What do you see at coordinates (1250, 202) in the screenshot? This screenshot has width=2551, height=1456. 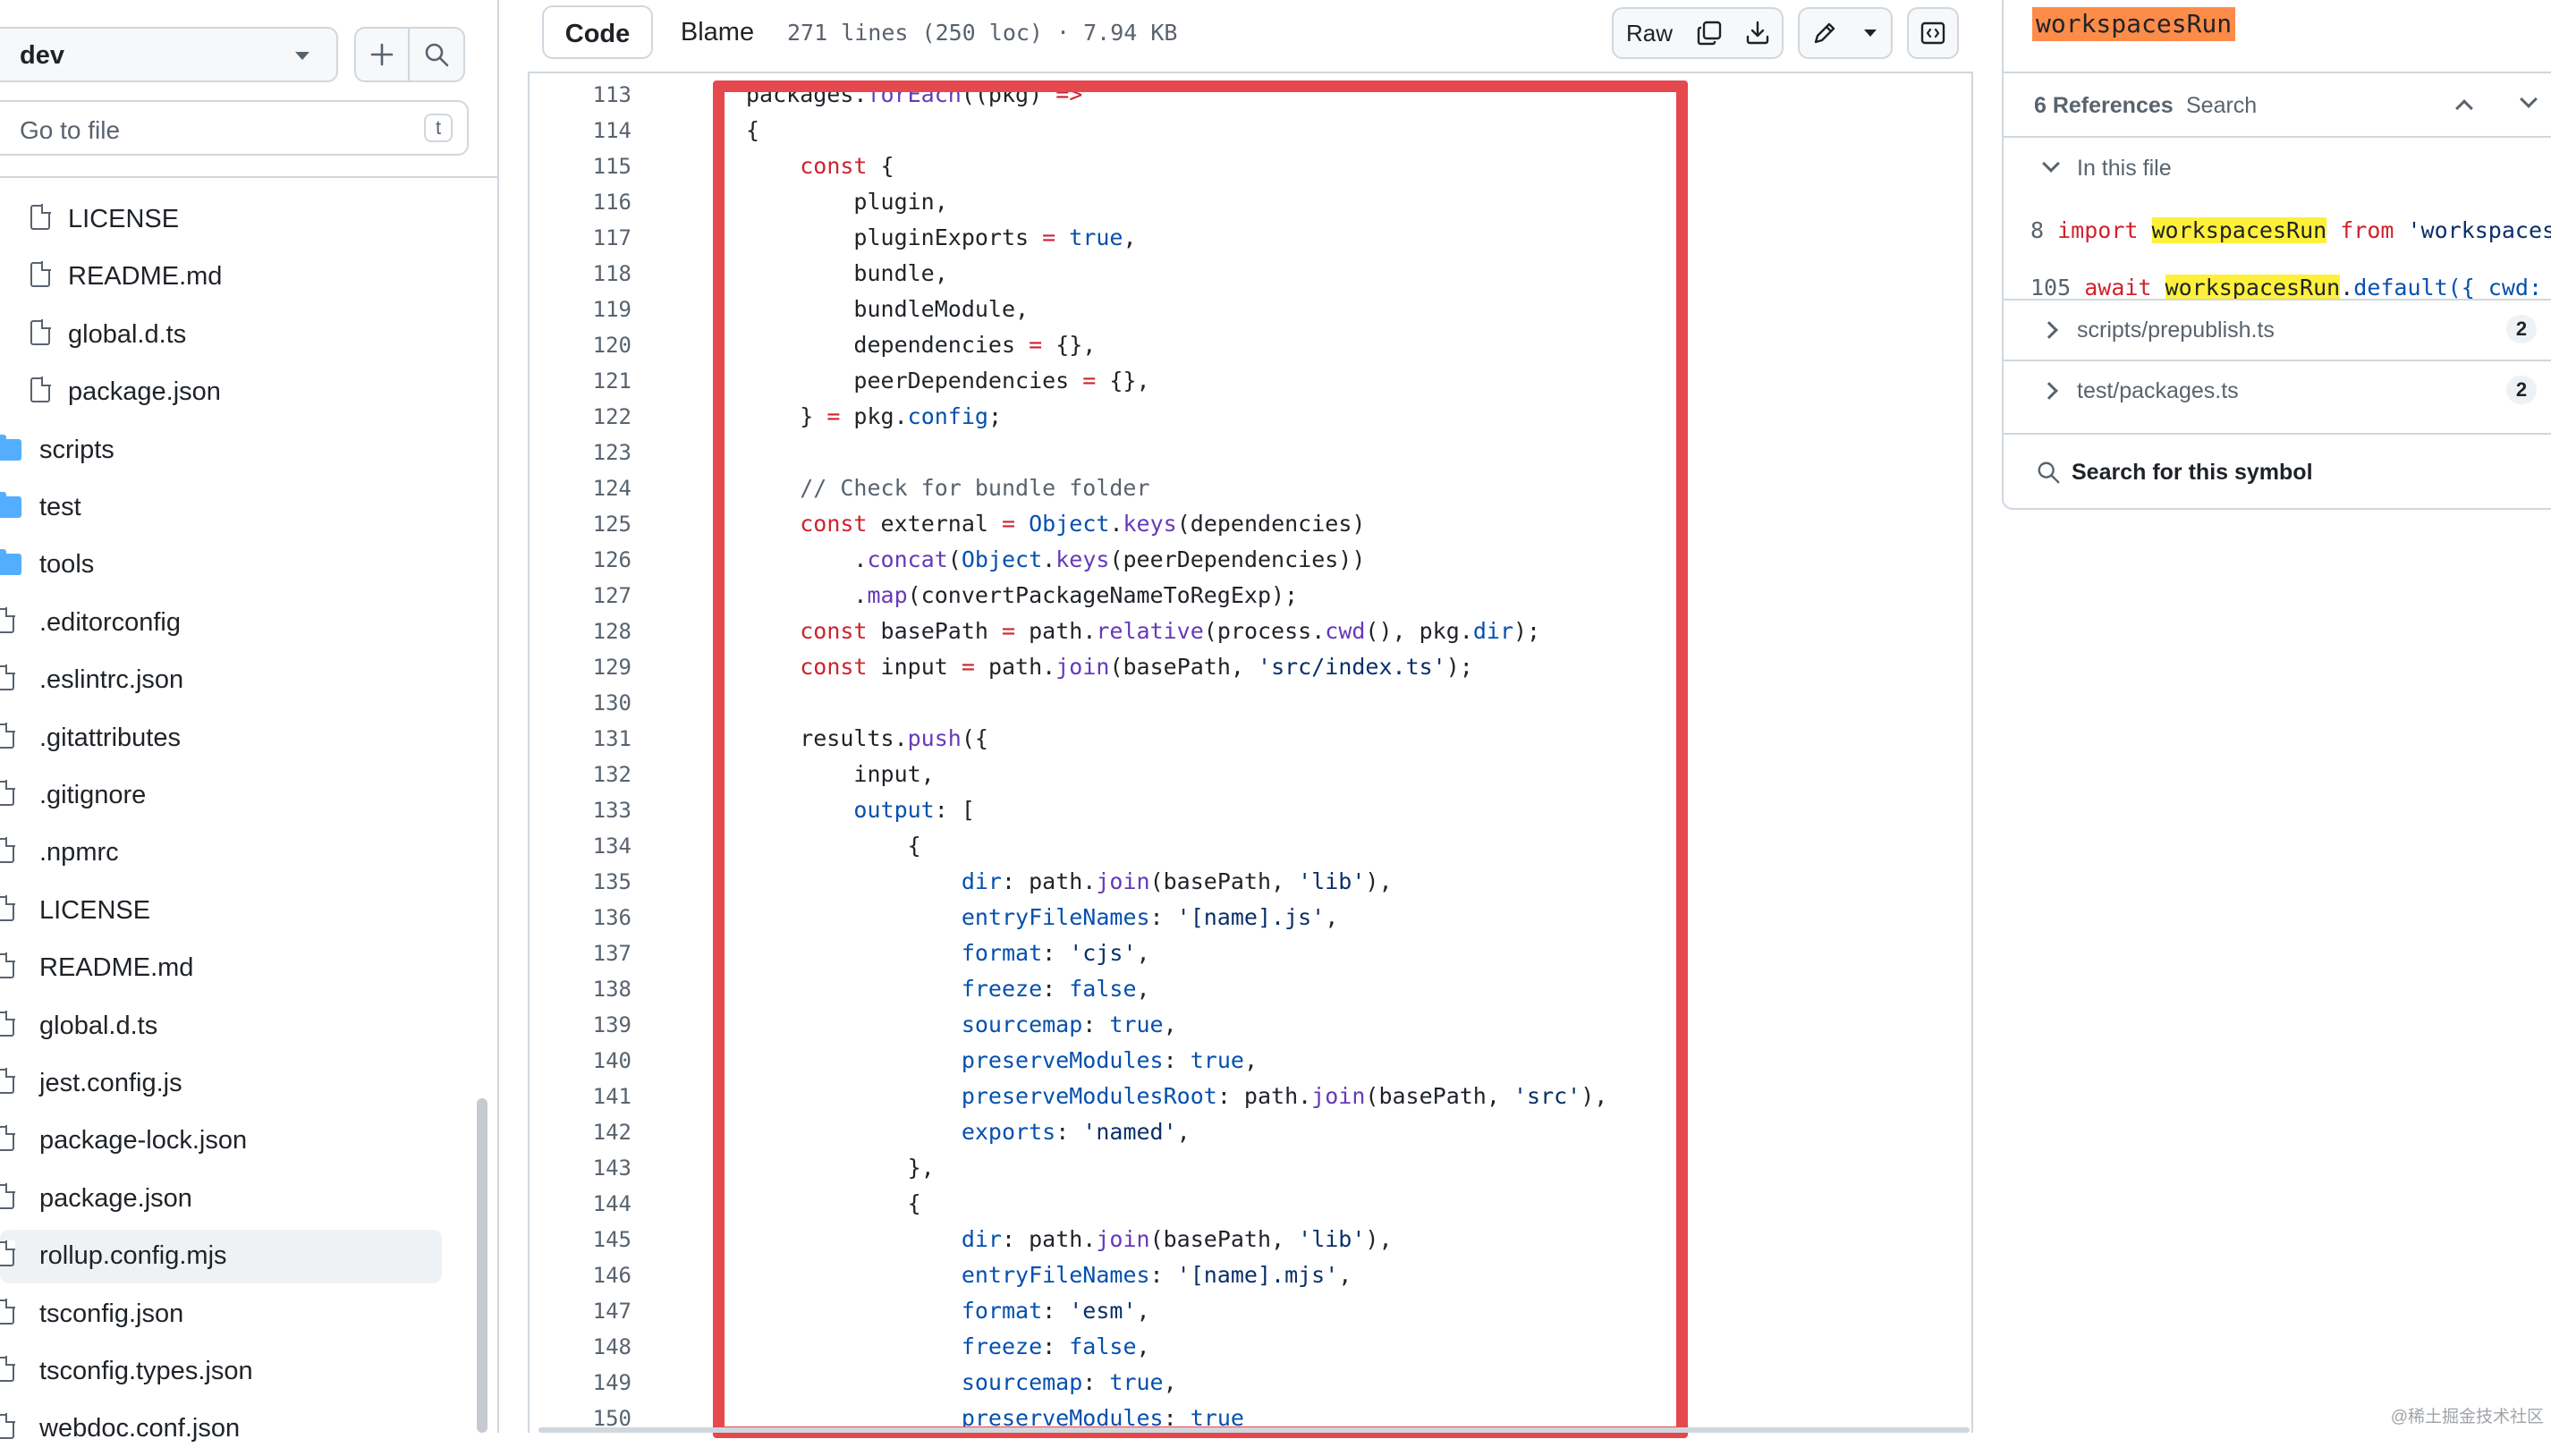 I see `code-line: 116 plugin,` at bounding box center [1250, 202].